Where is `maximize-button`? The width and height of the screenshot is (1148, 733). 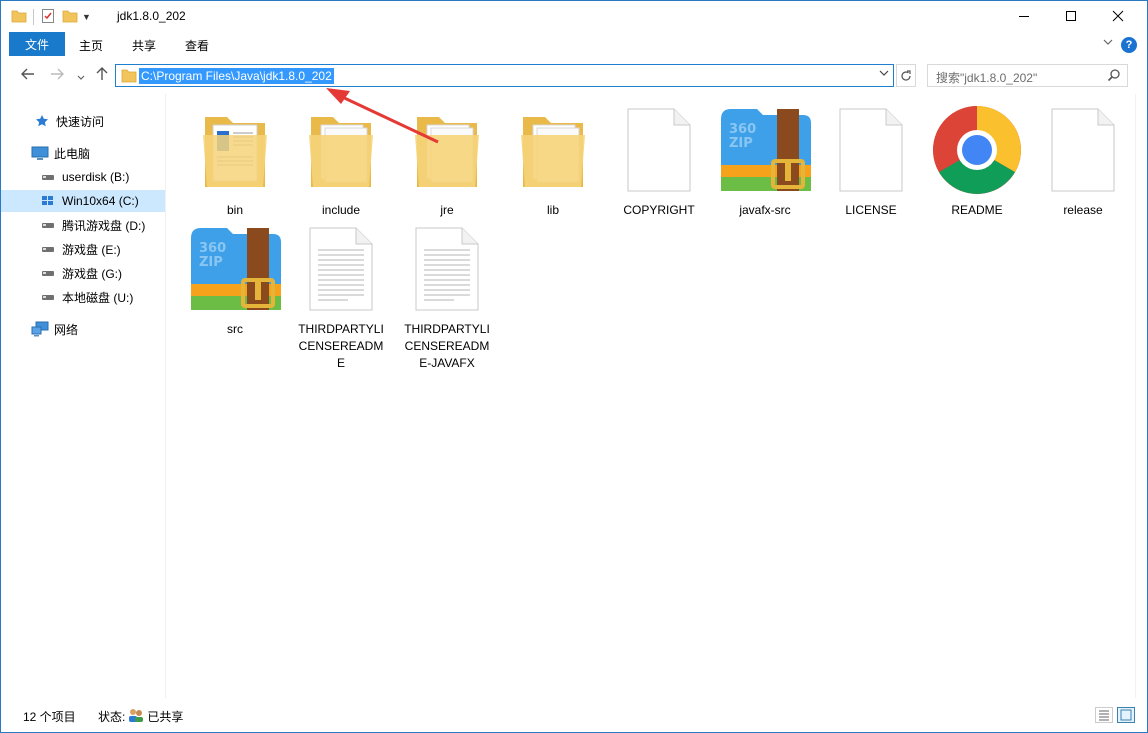 maximize-button is located at coordinates (1071, 16).